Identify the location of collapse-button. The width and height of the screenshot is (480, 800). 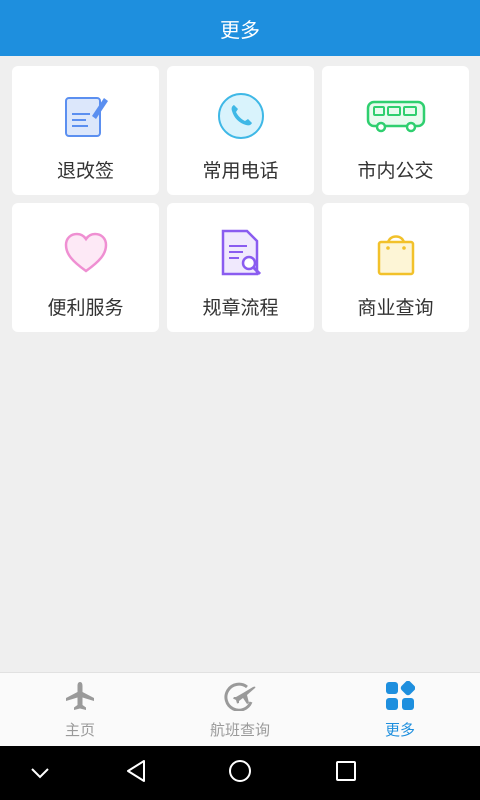
(40, 773).